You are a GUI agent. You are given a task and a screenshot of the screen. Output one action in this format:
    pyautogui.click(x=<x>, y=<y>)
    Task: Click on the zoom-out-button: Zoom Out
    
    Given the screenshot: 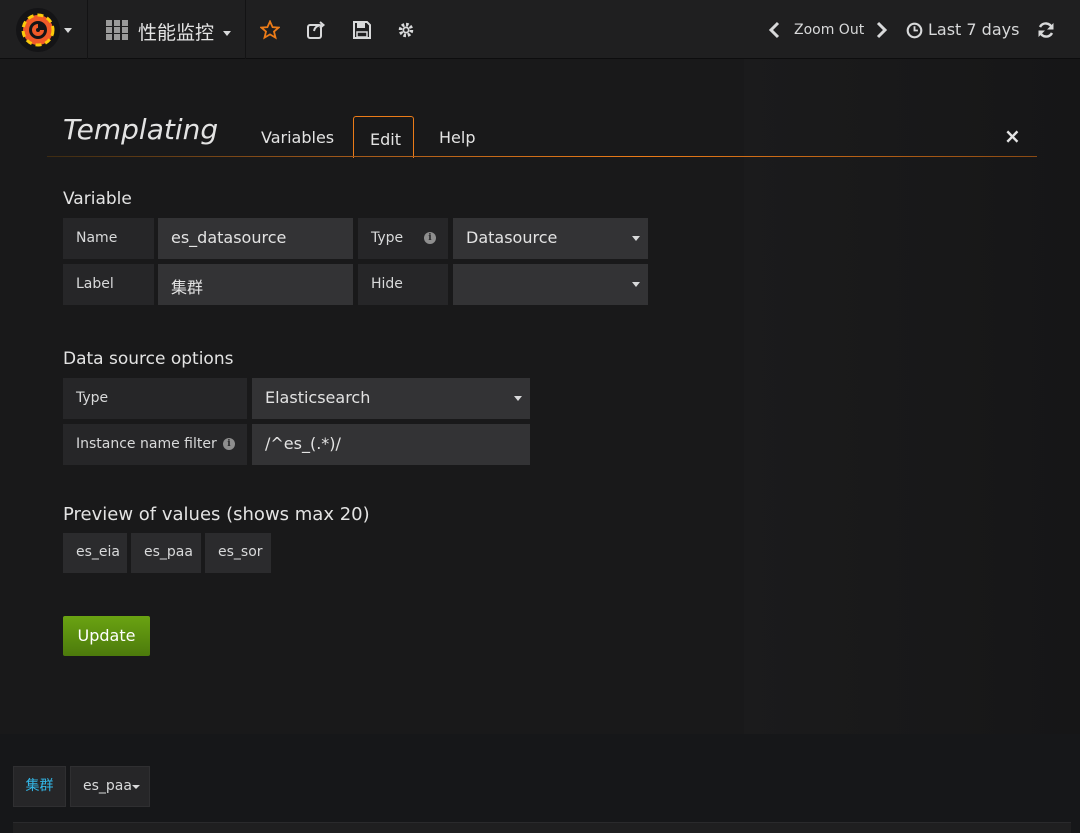 What is the action you would take?
    pyautogui.click(x=829, y=30)
    